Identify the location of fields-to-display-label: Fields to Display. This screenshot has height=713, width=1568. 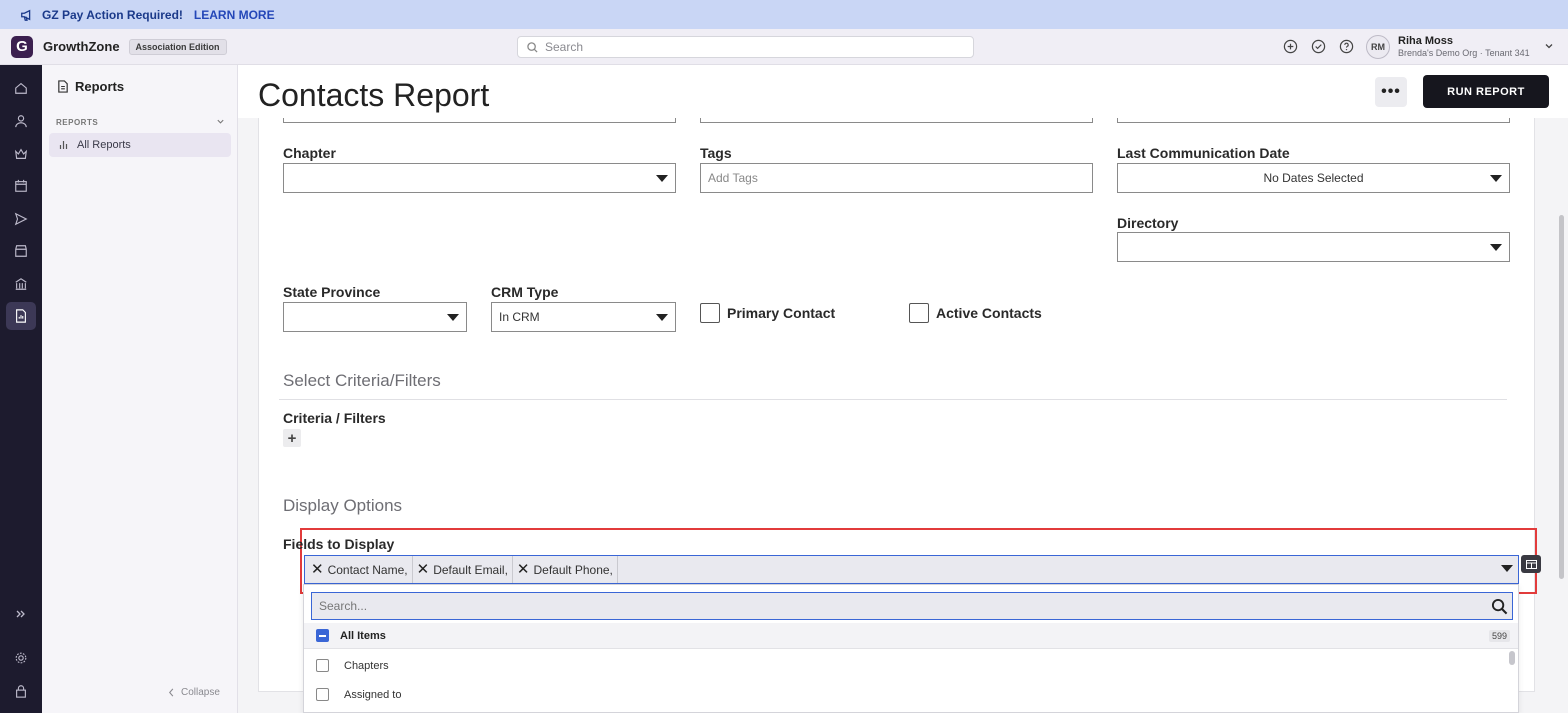
(339, 544).